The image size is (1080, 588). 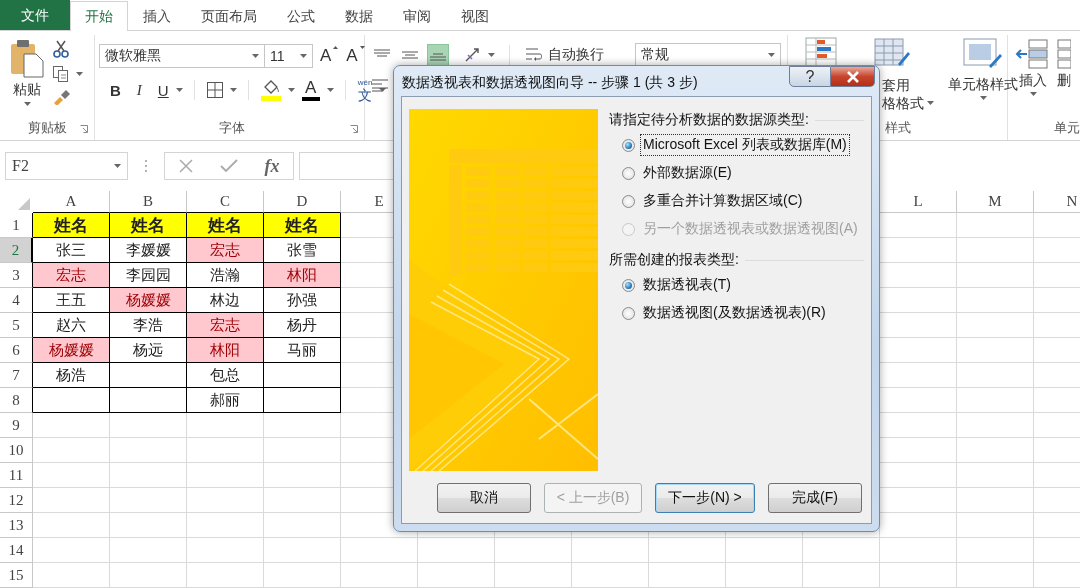 What do you see at coordinates (346, 166) in the screenshot?
I see `formula-input-field` at bounding box center [346, 166].